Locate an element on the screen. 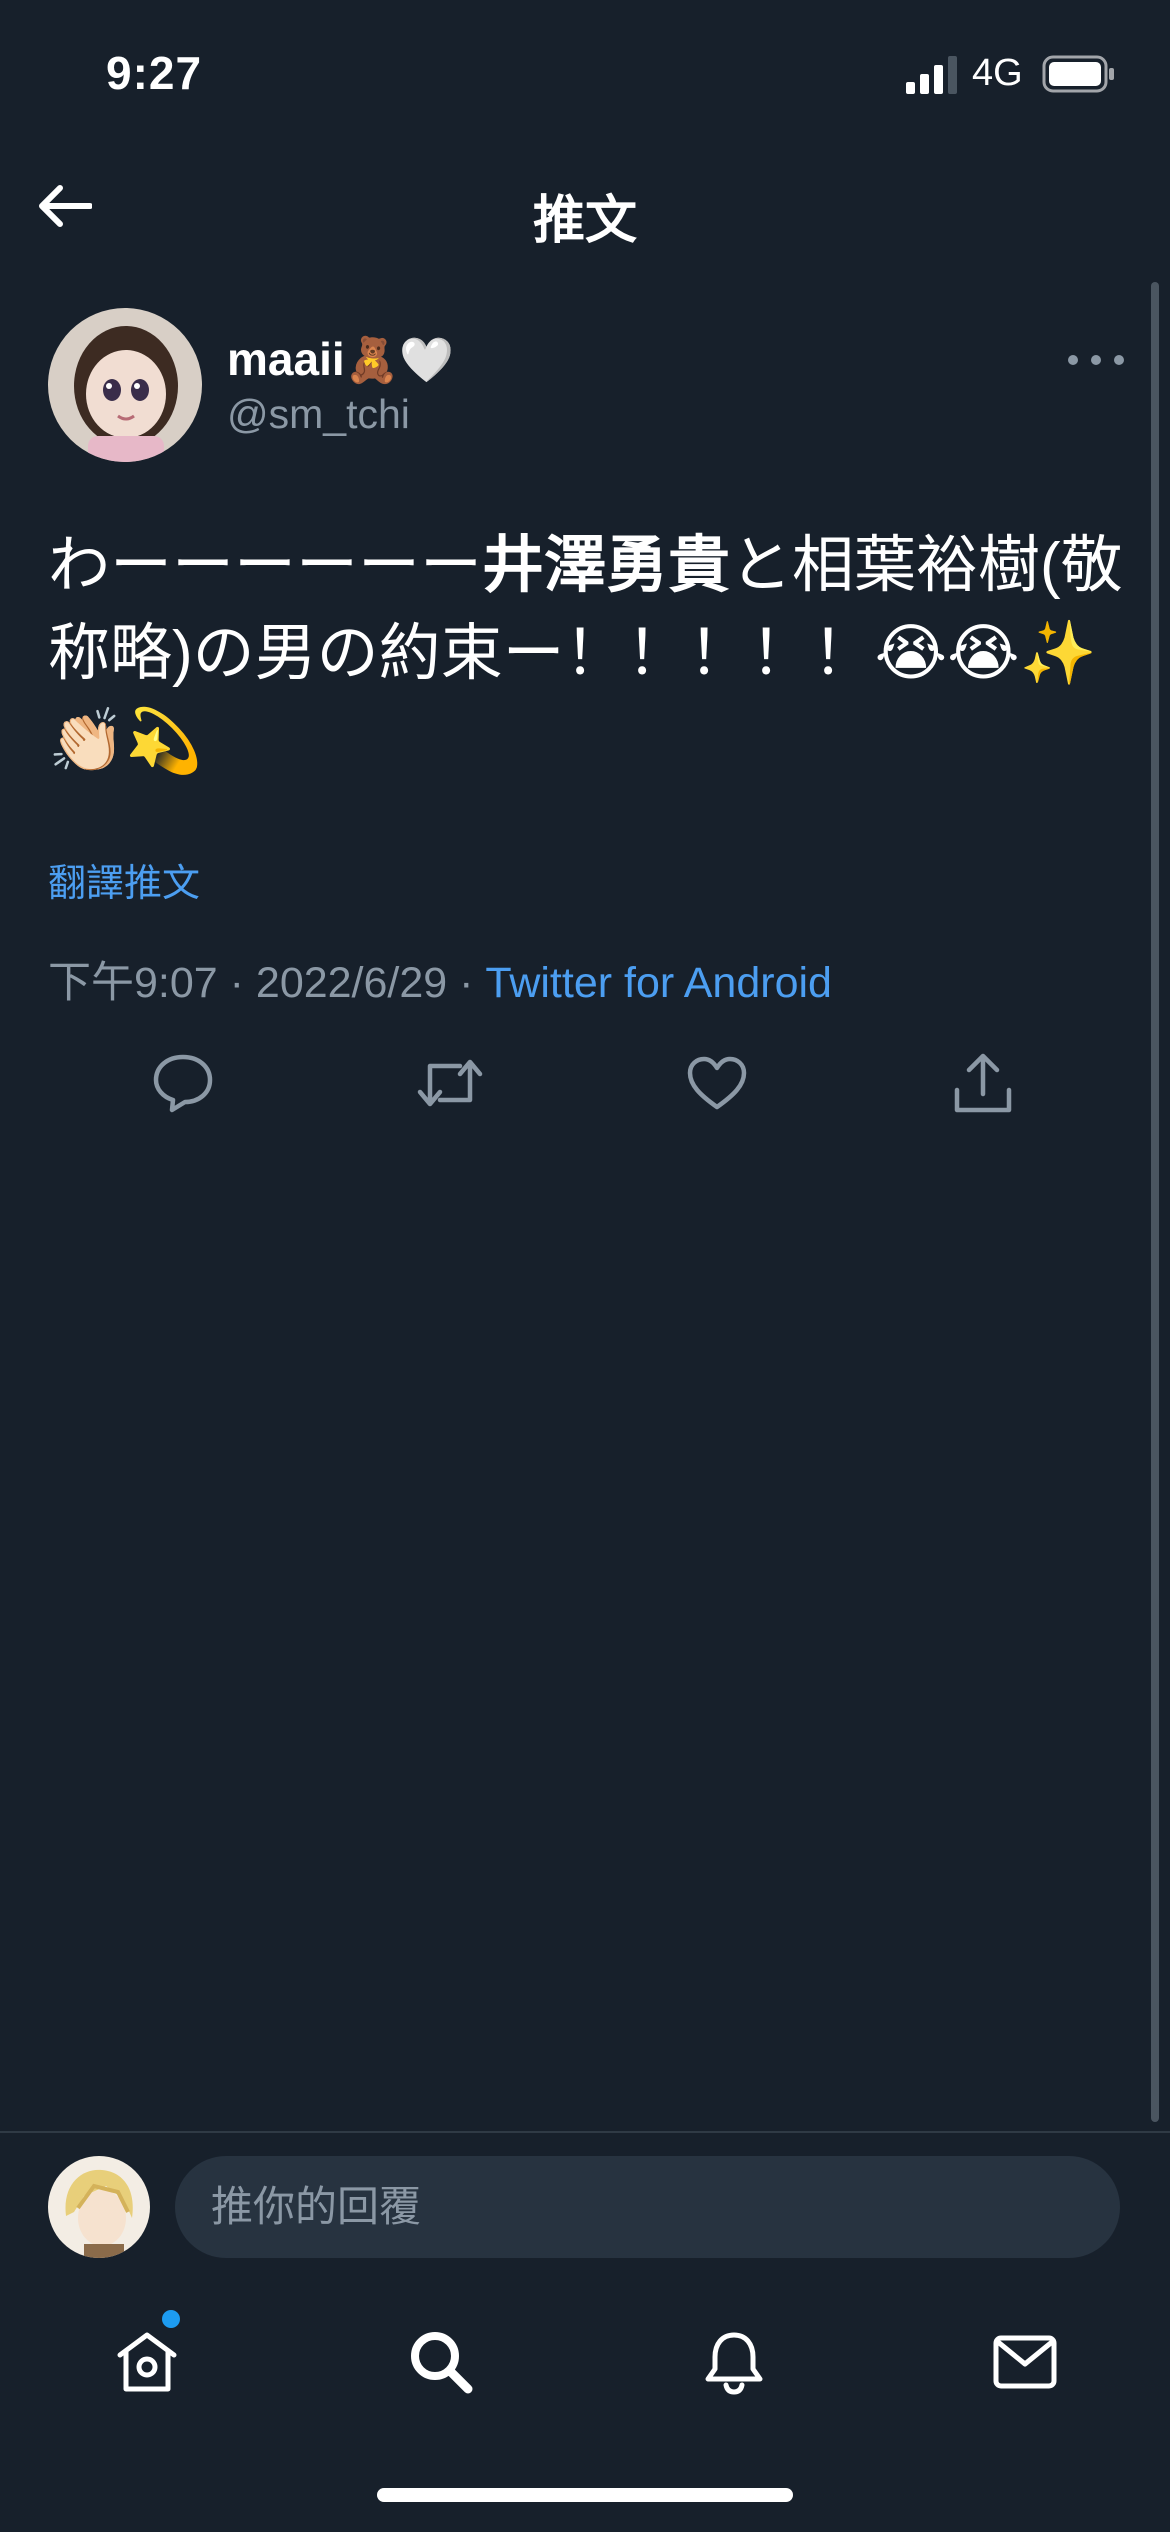 The height and width of the screenshot is (2532, 1170). like-button is located at coordinates (717, 1083).